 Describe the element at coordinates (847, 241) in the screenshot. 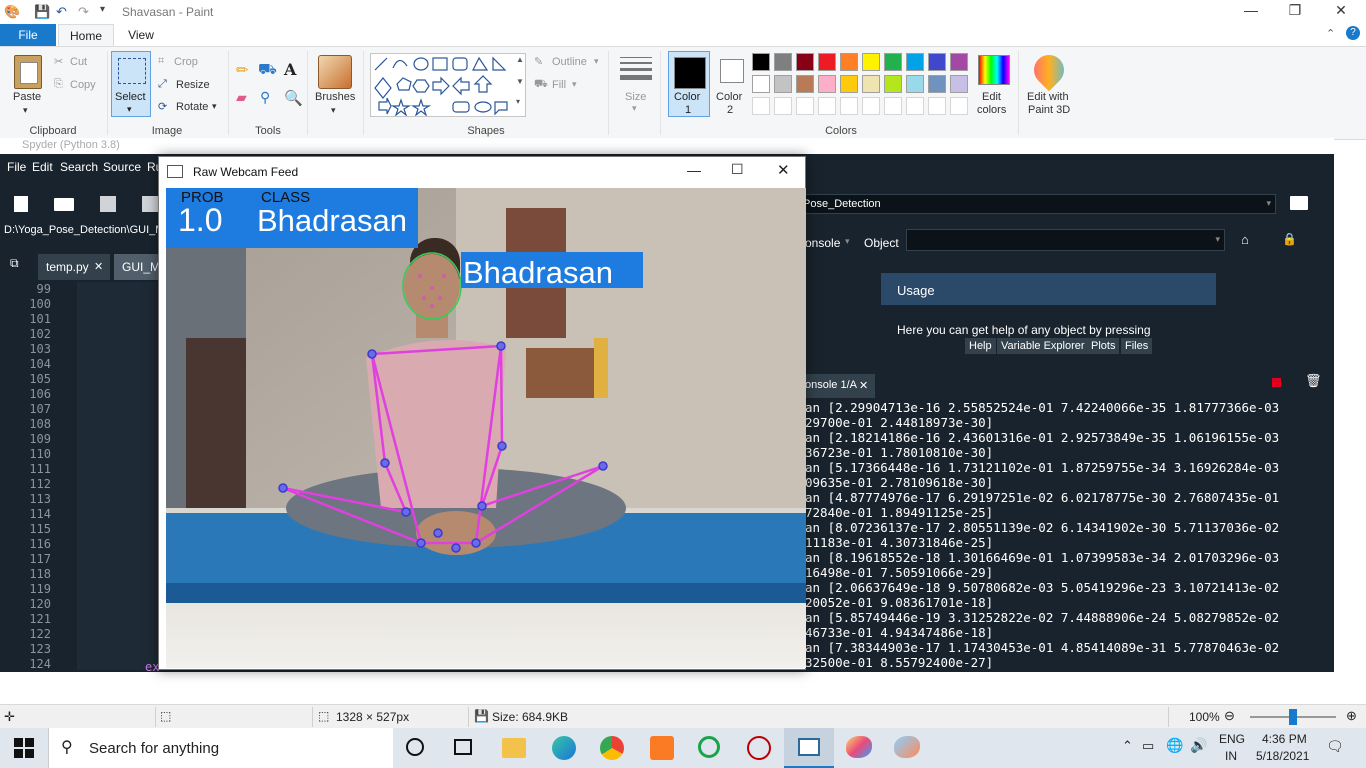

I see `help-source-dropdown-icon: ▾` at that location.